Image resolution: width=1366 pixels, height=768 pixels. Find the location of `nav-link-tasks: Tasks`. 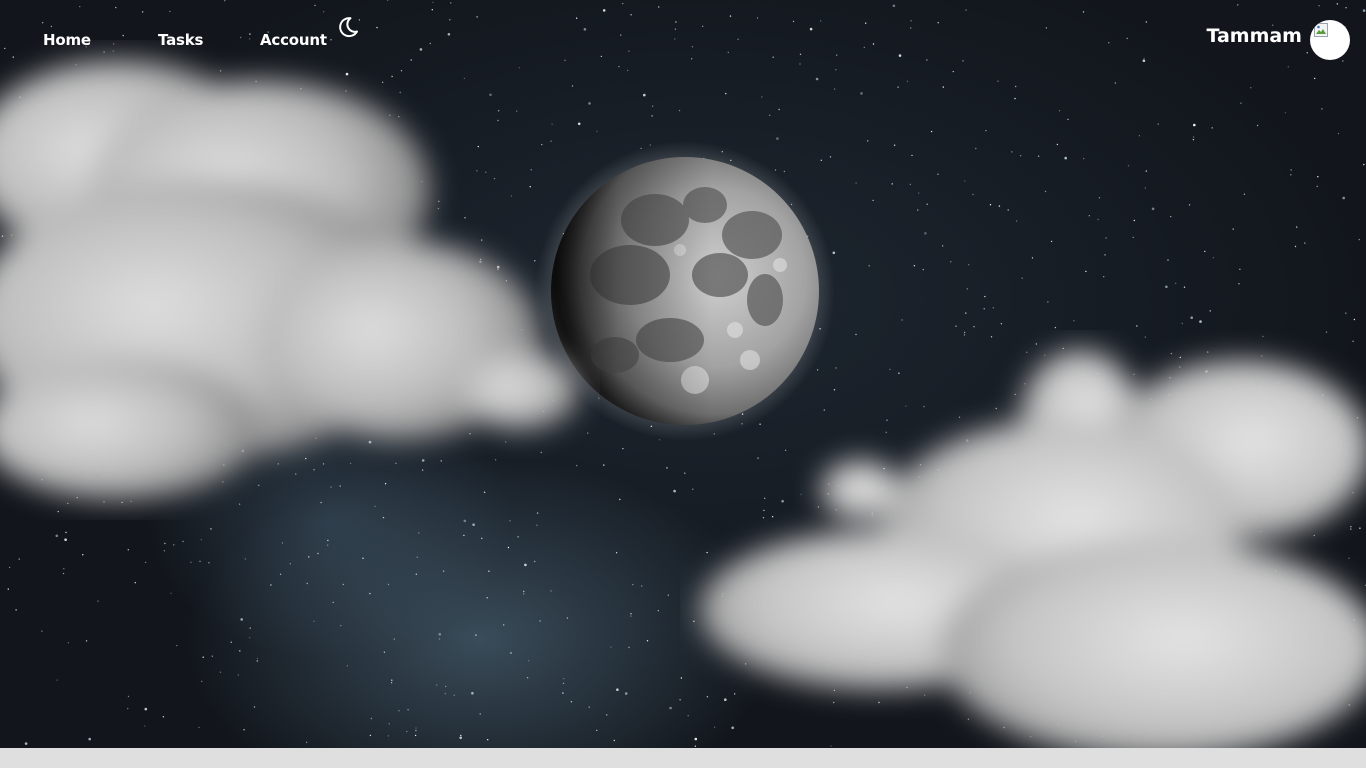

nav-link-tasks: Tasks is located at coordinates (180, 40).